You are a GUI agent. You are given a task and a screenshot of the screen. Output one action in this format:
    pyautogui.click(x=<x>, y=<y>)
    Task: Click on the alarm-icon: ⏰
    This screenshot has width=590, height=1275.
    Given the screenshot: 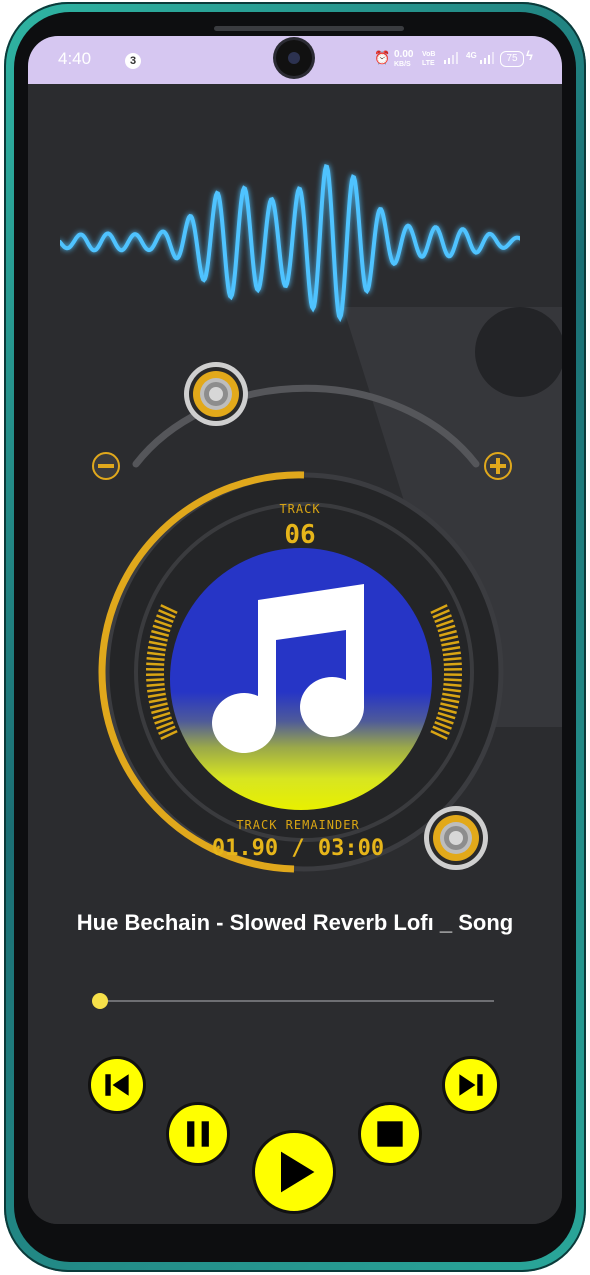 What is the action you would take?
    pyautogui.click(x=382, y=57)
    